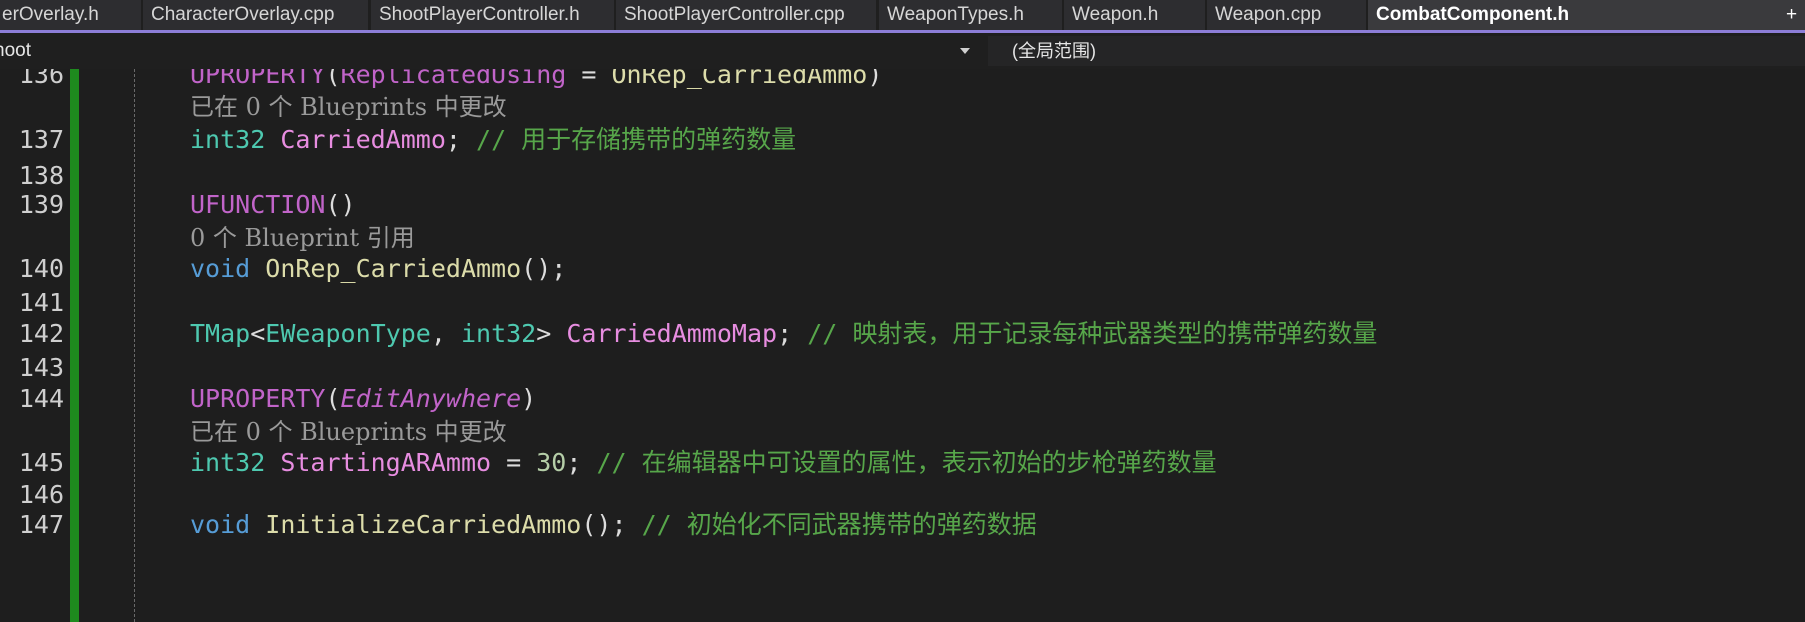  Describe the element at coordinates (302, 238) in the screenshot. I see `codelens-text: 0 个 Blueprint 引用` at that location.